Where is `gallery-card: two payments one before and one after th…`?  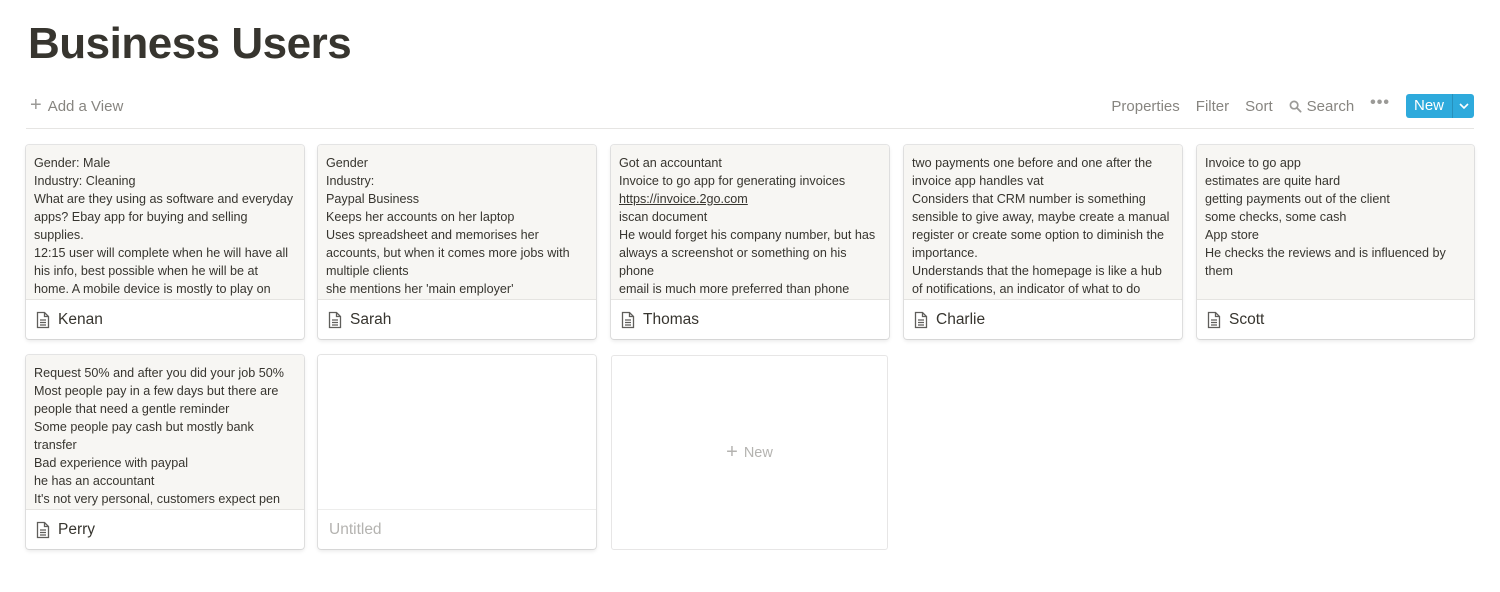 gallery-card: two payments one before and one after th… is located at coordinates (1043, 242).